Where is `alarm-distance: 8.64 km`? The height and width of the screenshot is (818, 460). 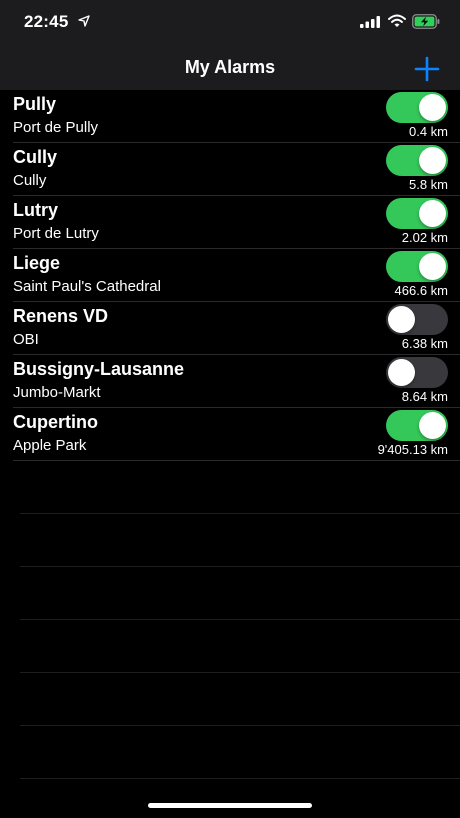 alarm-distance: 8.64 km is located at coordinates (424, 396).